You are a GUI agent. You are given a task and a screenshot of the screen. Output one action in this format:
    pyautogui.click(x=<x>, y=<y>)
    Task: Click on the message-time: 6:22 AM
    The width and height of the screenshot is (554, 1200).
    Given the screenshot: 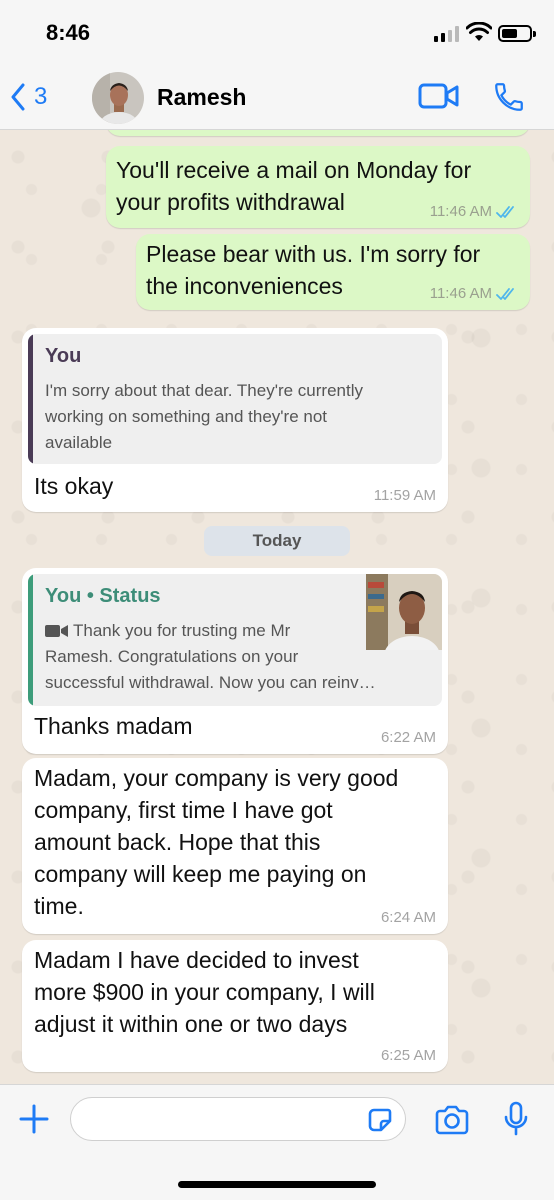 What is the action you would take?
    pyautogui.click(x=408, y=737)
    